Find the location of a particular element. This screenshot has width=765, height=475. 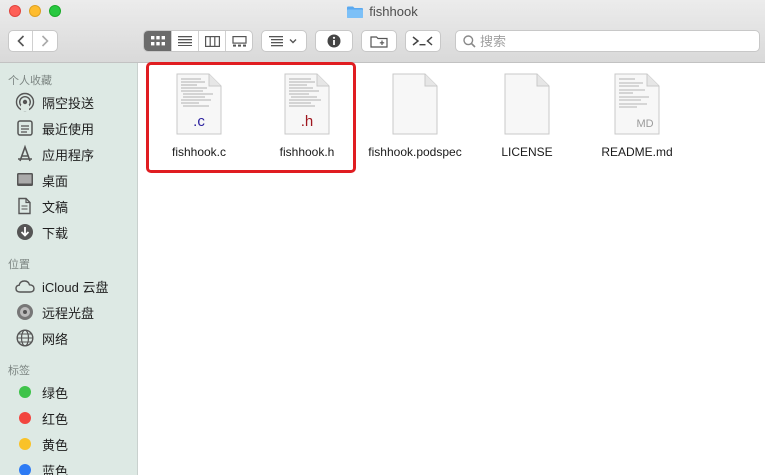

sidebar-item-airdrop: 隔空投送 is located at coordinates (54, 102).